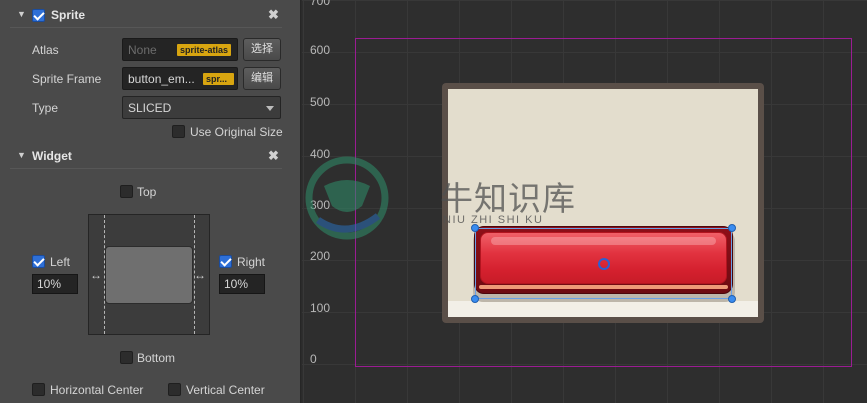 The image size is (867, 403). What do you see at coordinates (251, 262) in the screenshot?
I see `right-label: Right` at bounding box center [251, 262].